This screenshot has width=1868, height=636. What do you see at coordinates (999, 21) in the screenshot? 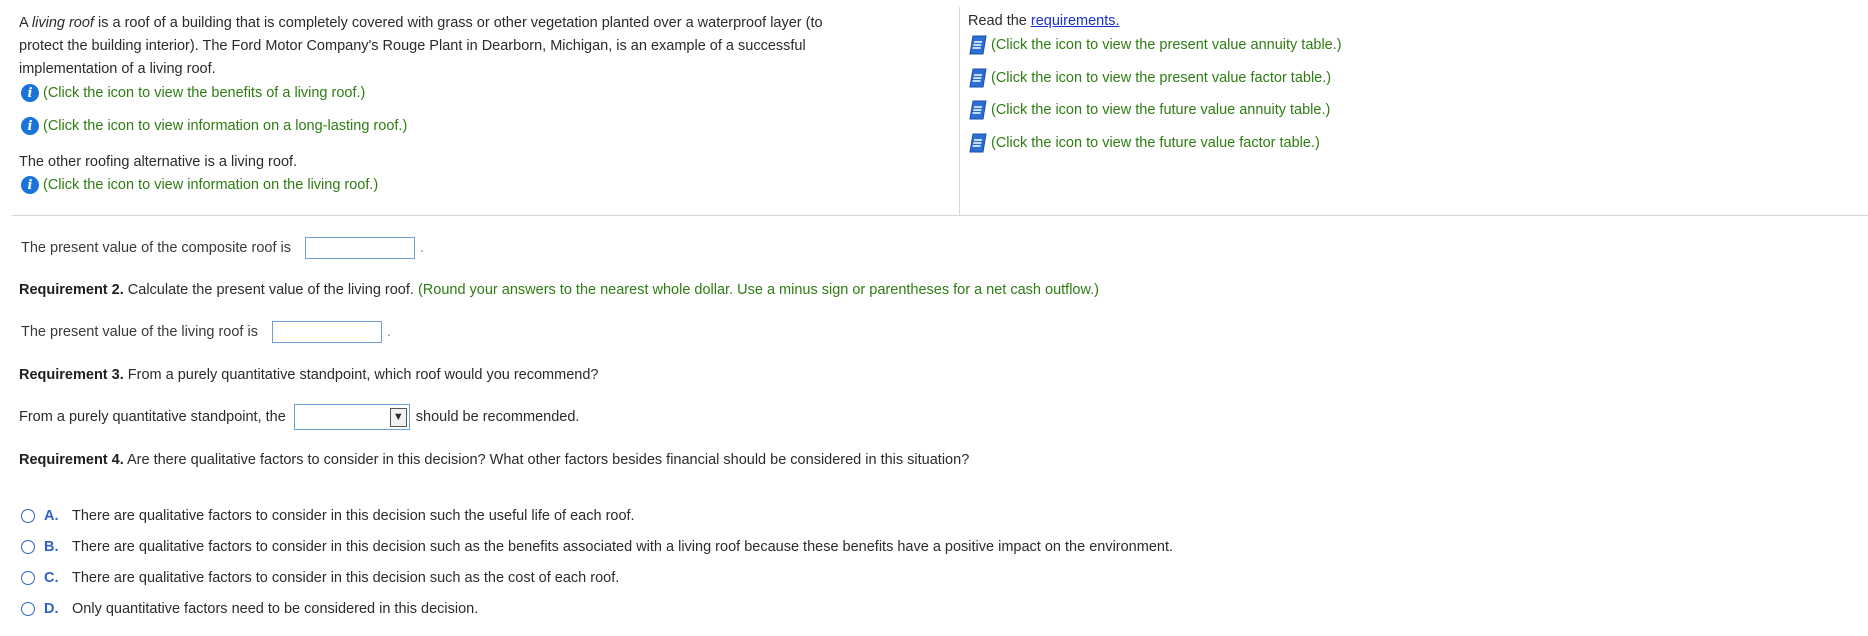
I see `read-prefix: Read the` at bounding box center [999, 21].